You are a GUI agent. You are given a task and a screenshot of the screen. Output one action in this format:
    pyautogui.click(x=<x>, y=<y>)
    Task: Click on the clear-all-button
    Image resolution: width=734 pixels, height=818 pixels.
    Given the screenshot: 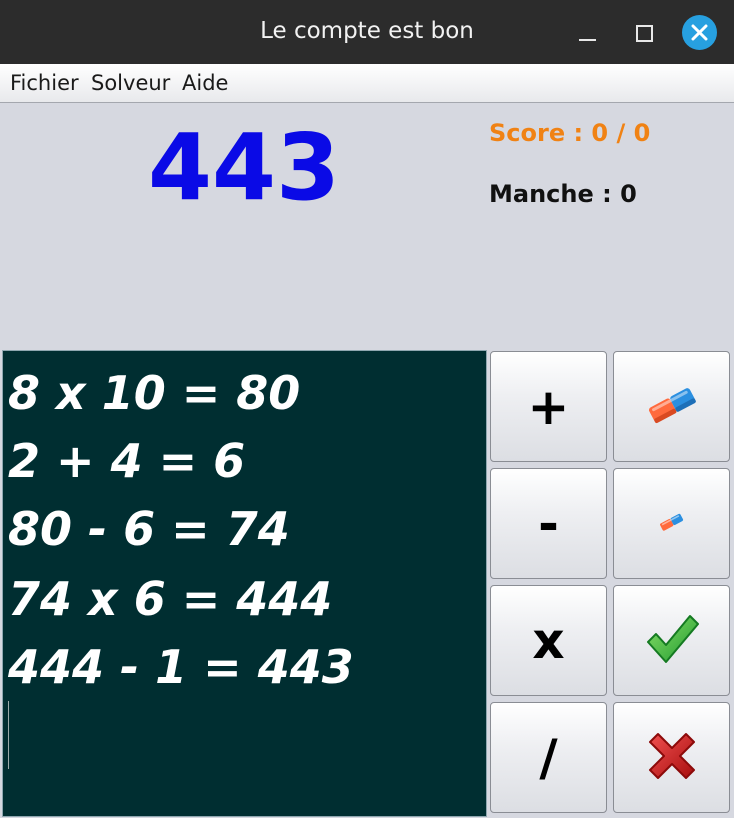 What is the action you would take?
    pyautogui.click(x=671, y=406)
    